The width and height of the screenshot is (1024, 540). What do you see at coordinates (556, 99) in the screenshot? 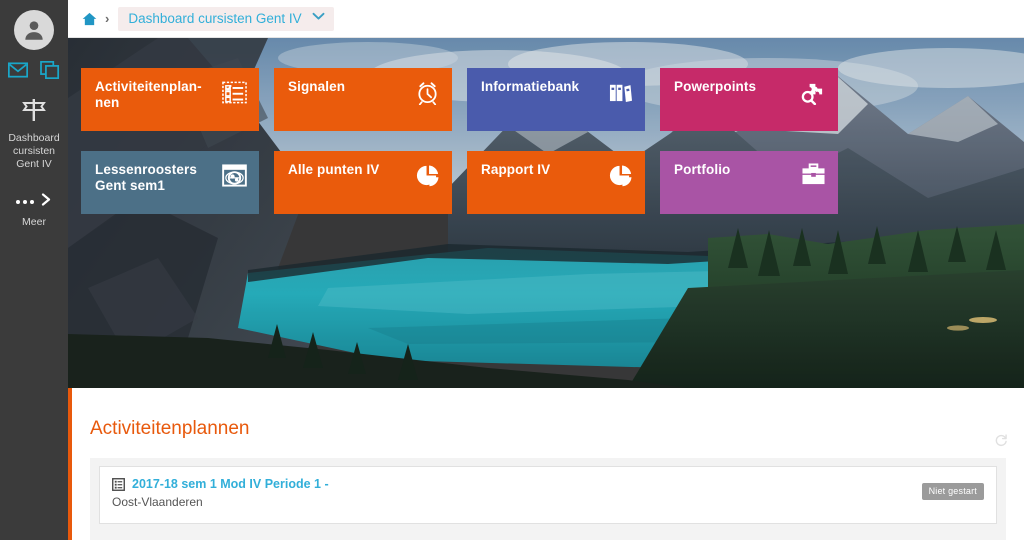
I see `tile-informatiebank: Informatiebank` at bounding box center [556, 99].